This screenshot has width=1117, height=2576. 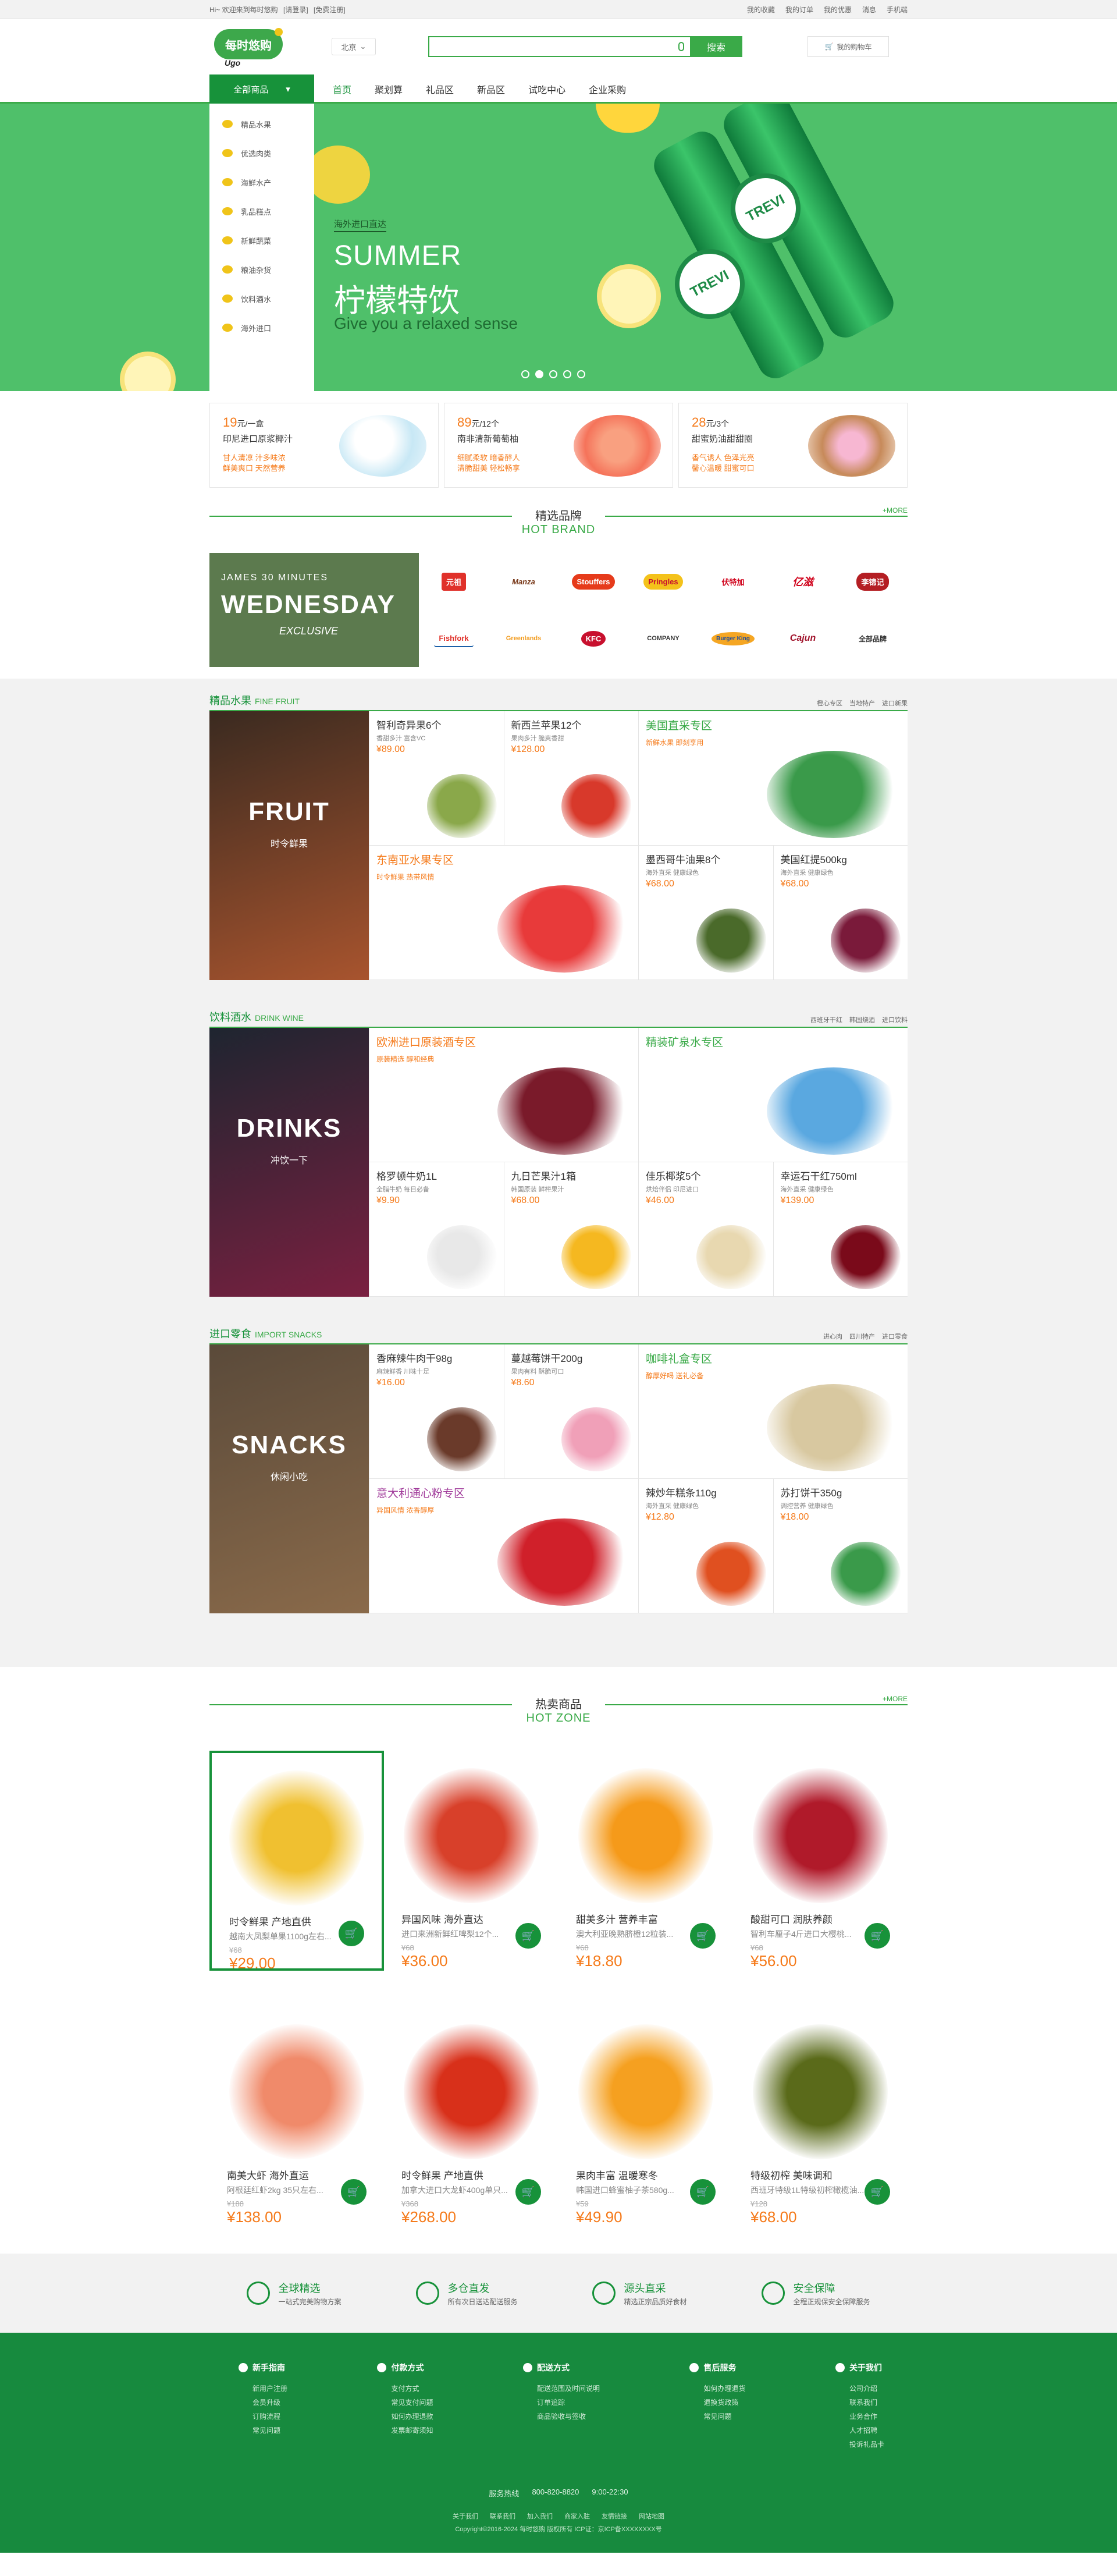 I want to click on sidebar-item-vegetables: 新鲜蔬菜, so click(x=261, y=240).